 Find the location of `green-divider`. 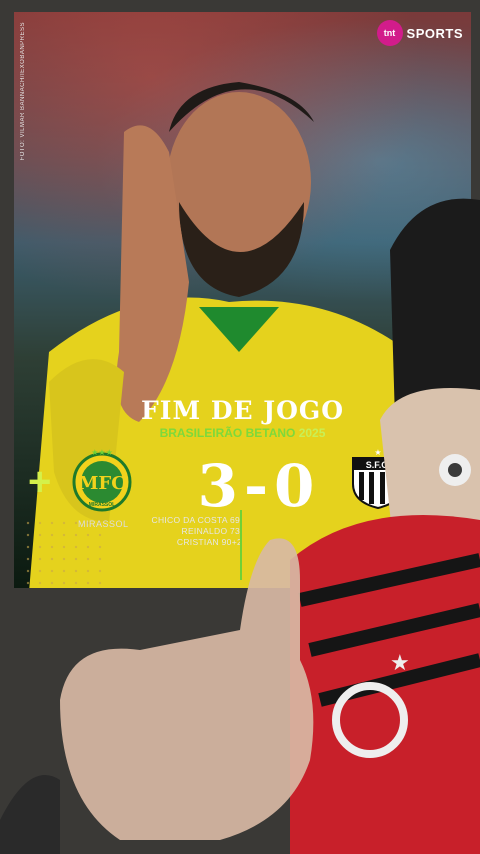

green-divider is located at coordinates (241, 545).